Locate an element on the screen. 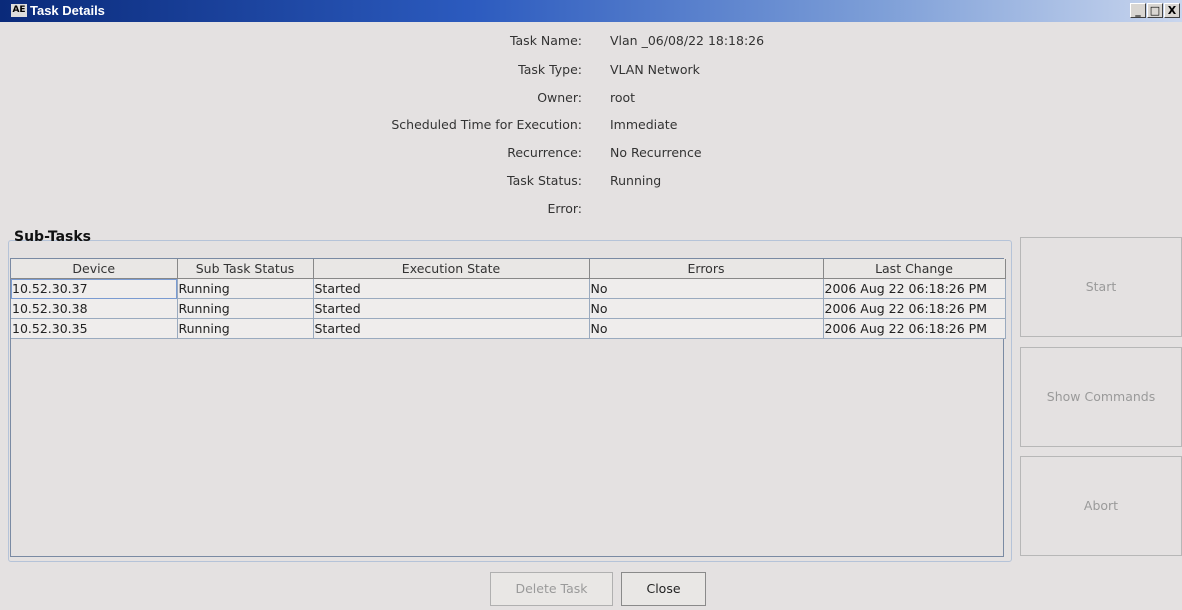 The image size is (1182, 610). scheduled-time-label: Scheduled Time for Execution: is located at coordinates (486, 124).